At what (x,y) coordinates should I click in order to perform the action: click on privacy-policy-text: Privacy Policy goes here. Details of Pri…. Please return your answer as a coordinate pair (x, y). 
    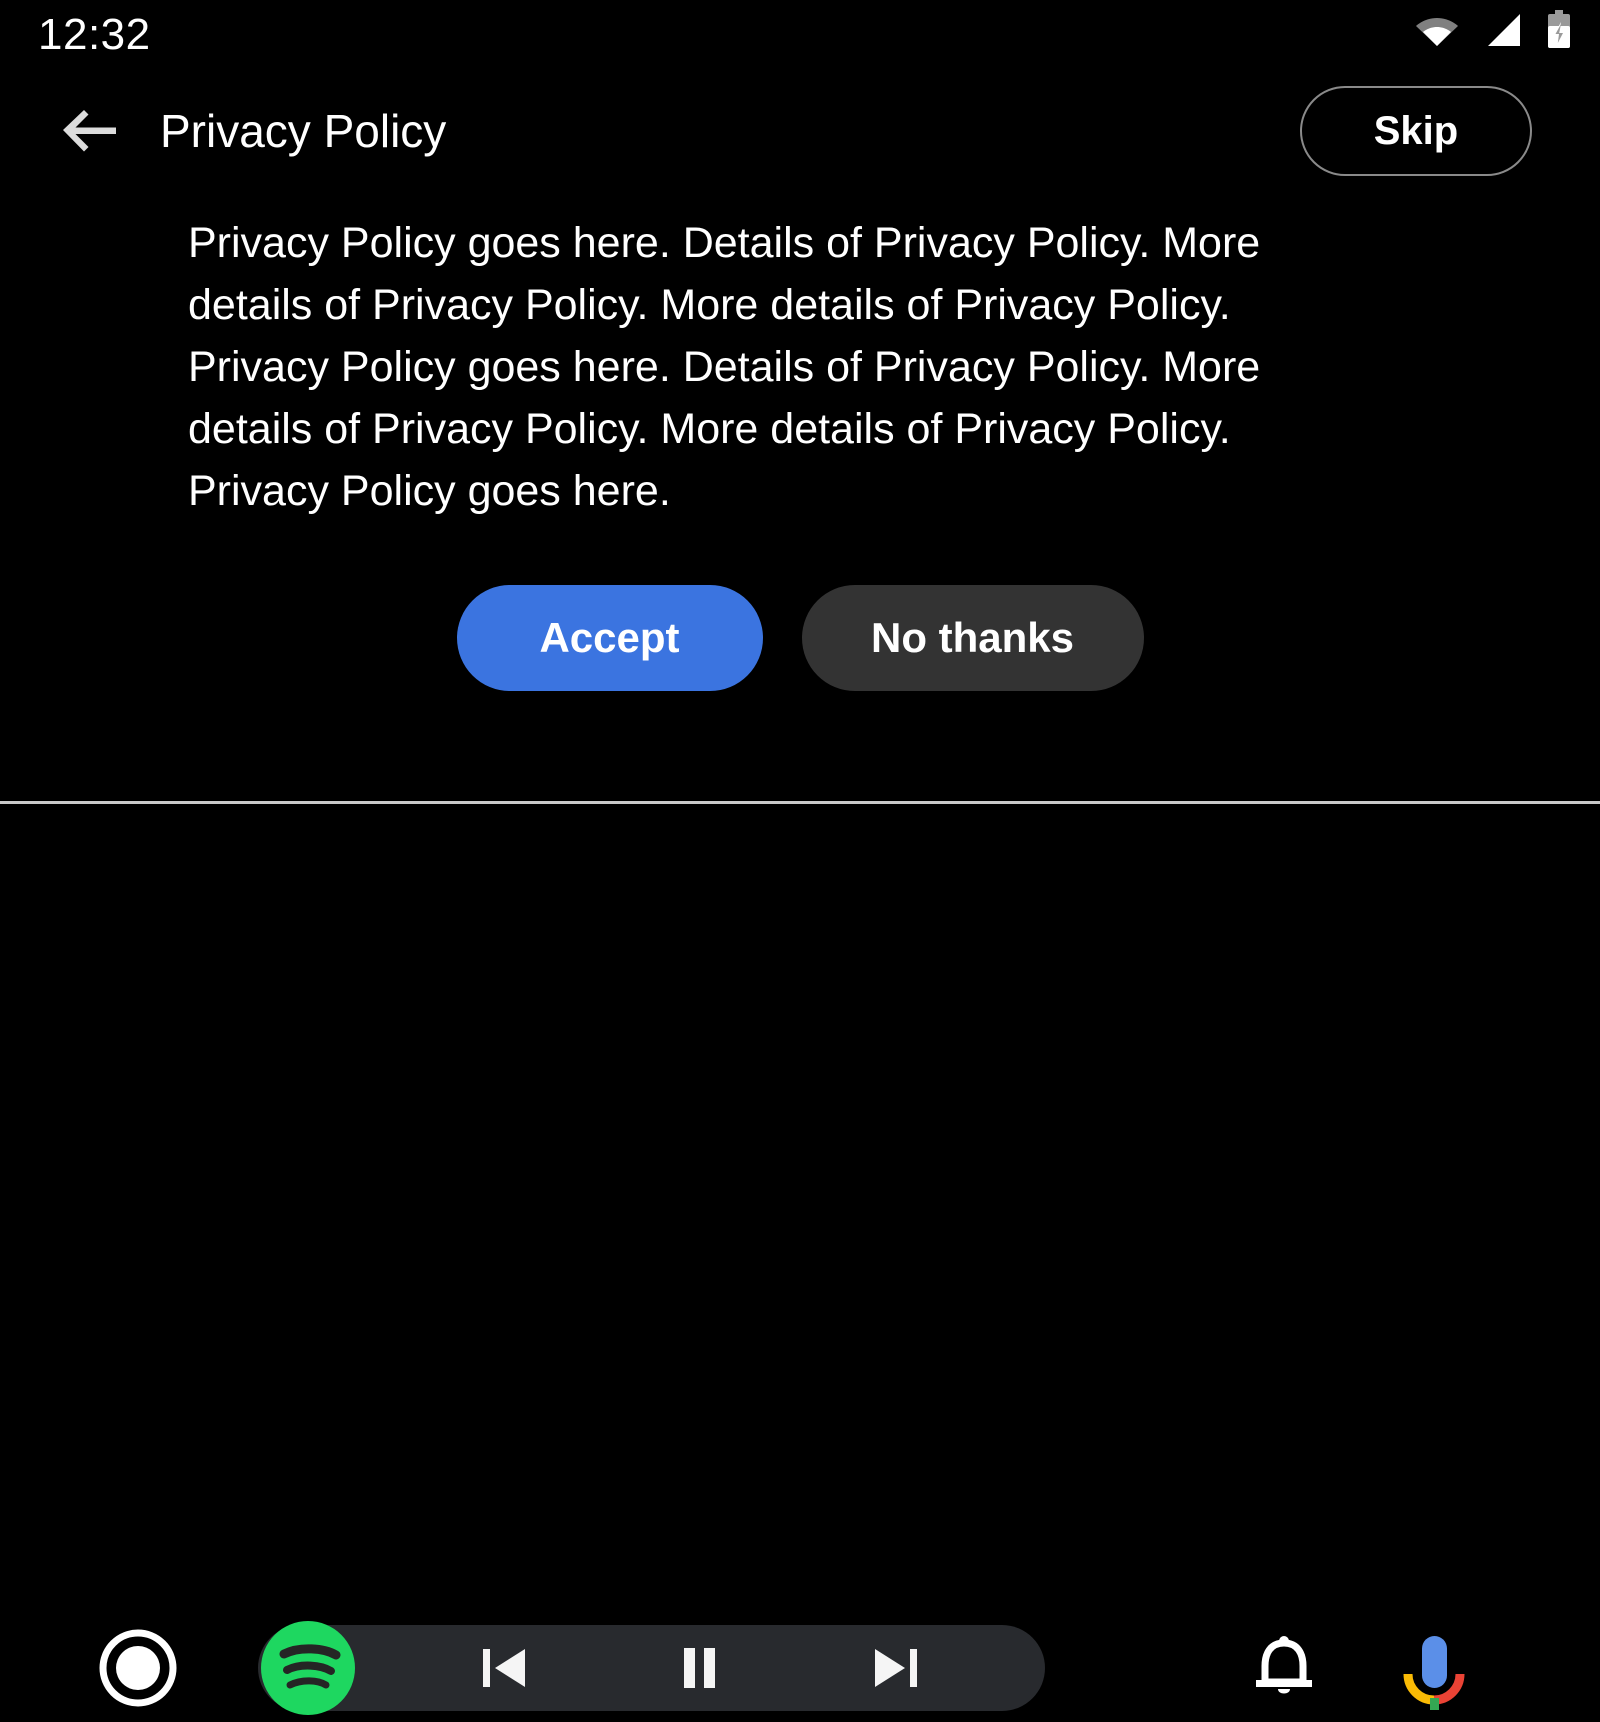
    Looking at the image, I should click on (724, 367).